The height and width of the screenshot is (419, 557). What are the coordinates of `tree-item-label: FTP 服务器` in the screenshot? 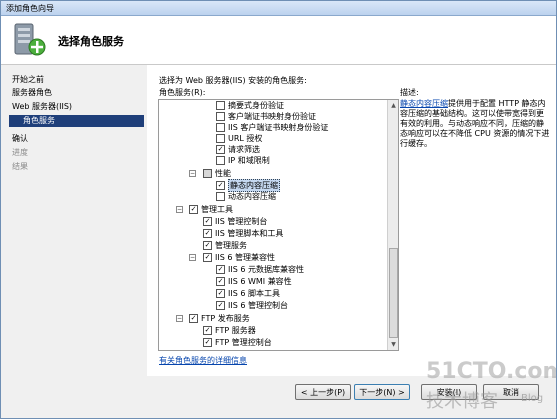 It's located at (235, 330).